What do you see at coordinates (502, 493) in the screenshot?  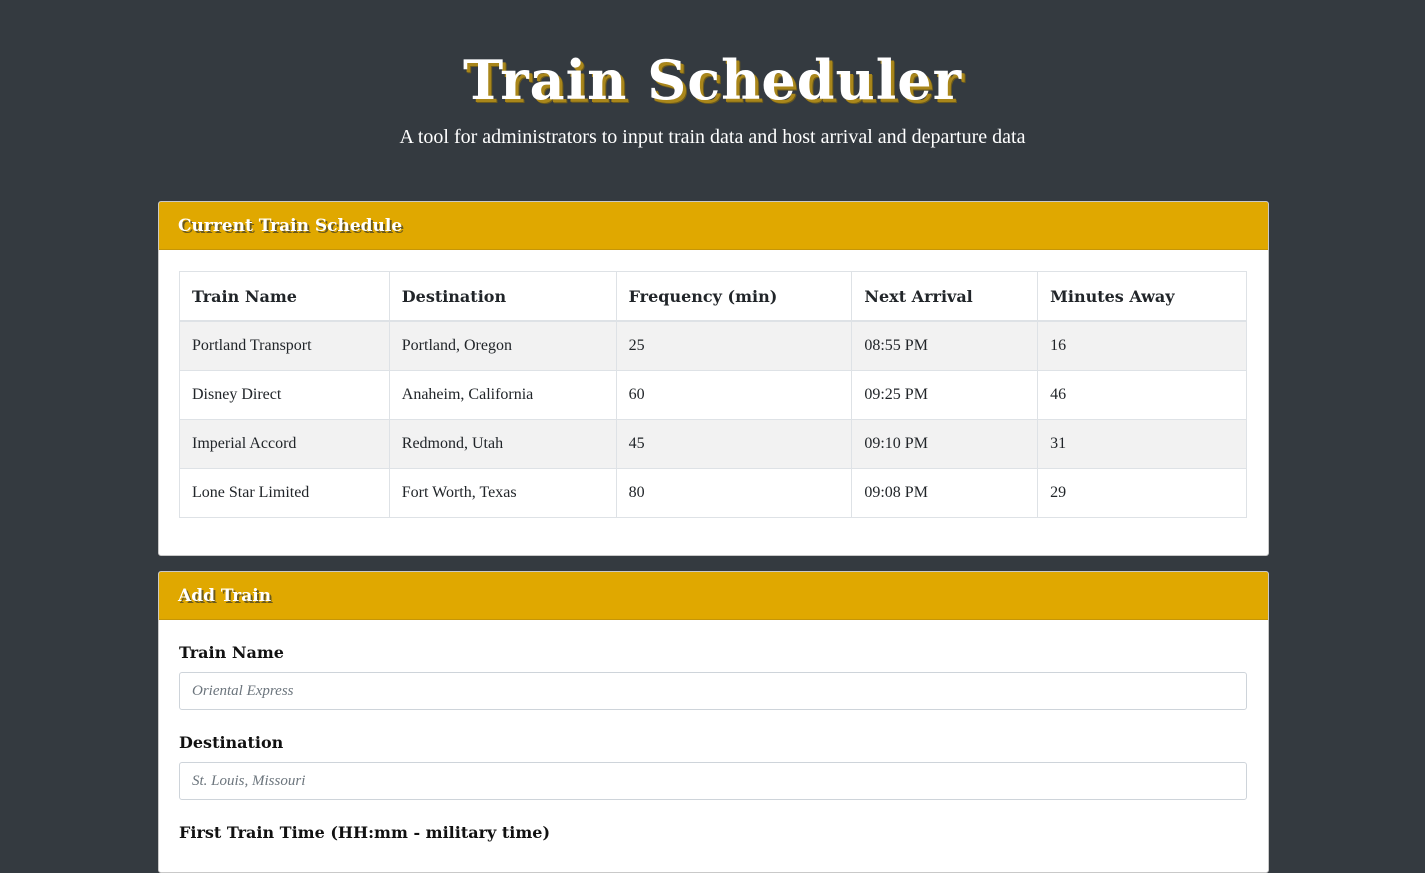 I see `cell-destination: Fort Worth, Texas` at bounding box center [502, 493].